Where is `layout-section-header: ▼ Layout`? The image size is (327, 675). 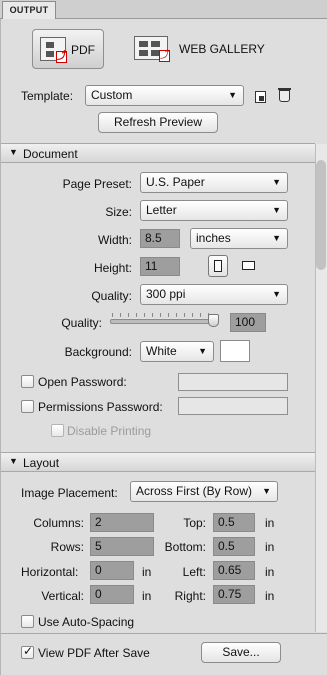
layout-section-header: ▼ Layout is located at coordinates (158, 462).